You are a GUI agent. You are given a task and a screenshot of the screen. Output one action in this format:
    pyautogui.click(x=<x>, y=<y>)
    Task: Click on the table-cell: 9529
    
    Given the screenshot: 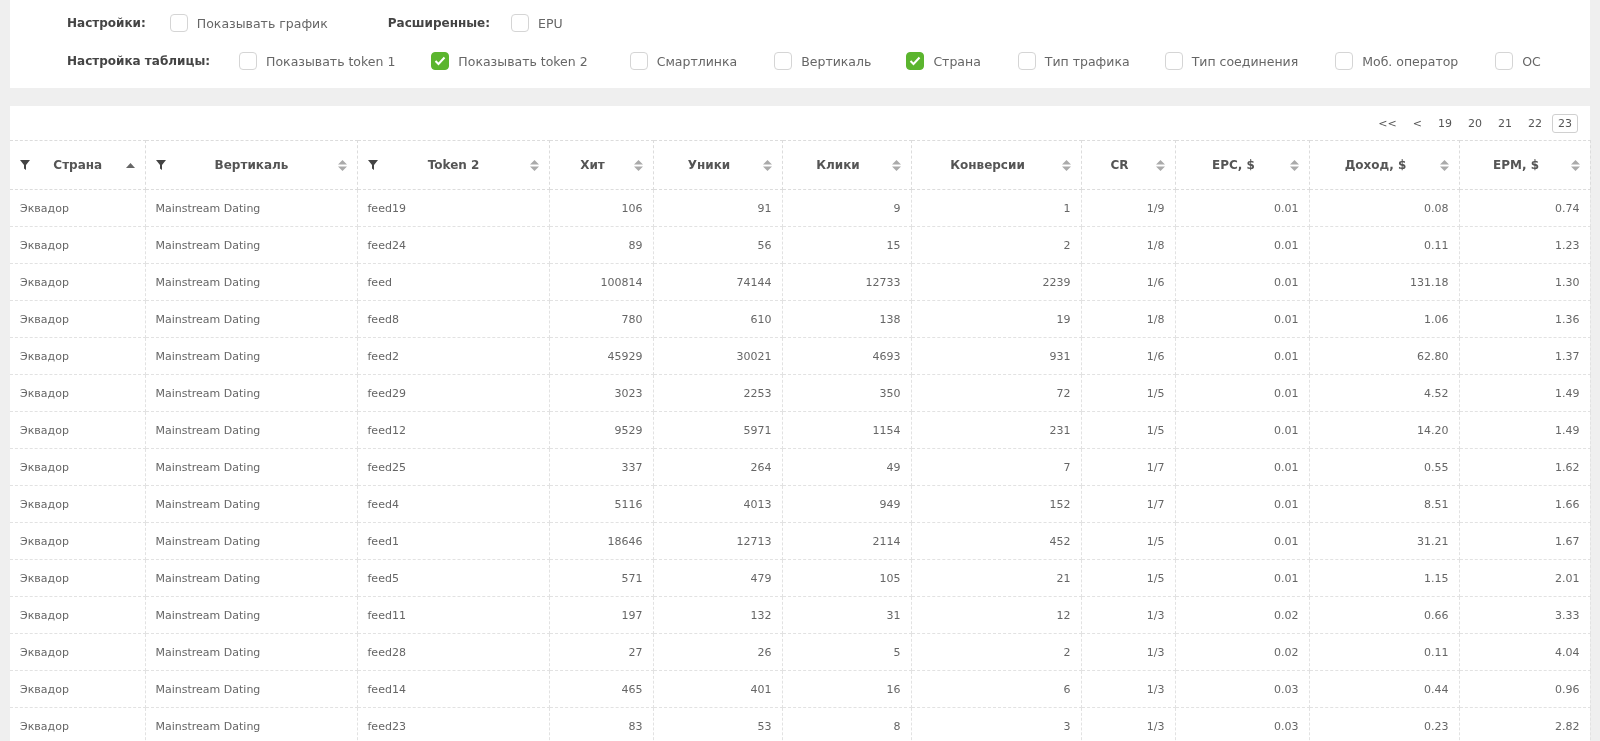 What is the action you would take?
    pyautogui.click(x=601, y=430)
    